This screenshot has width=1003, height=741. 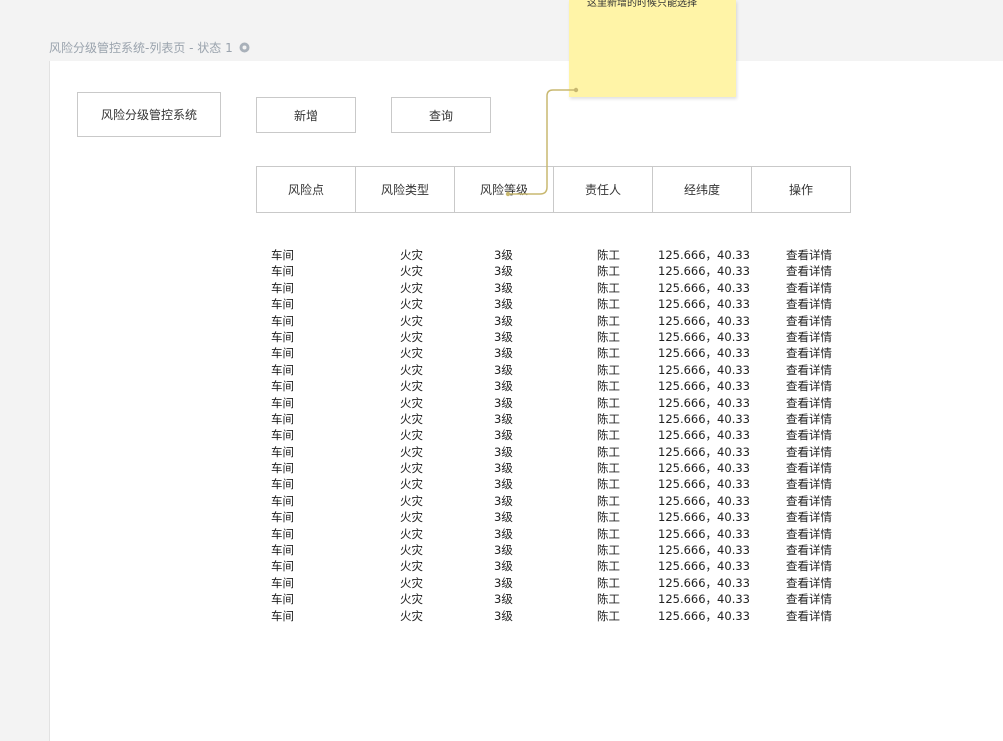 I want to click on header-label: 风险等级, so click(x=503, y=190).